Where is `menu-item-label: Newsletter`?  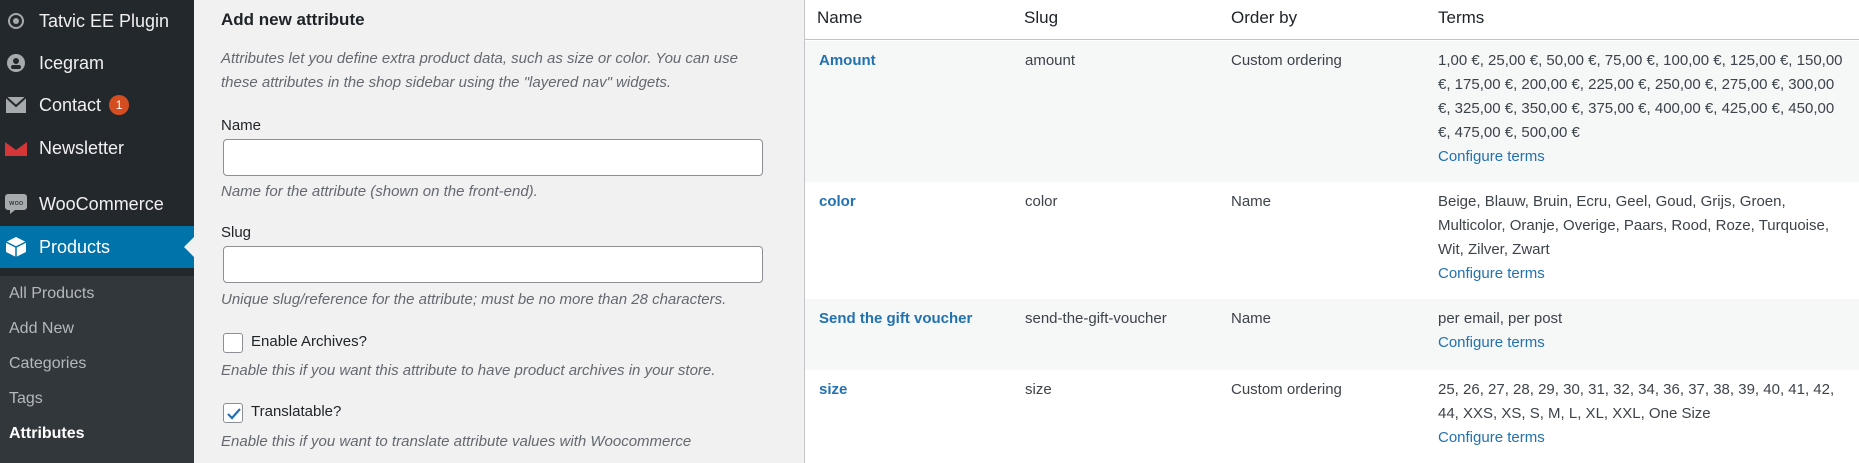 menu-item-label: Newsletter is located at coordinates (82, 147).